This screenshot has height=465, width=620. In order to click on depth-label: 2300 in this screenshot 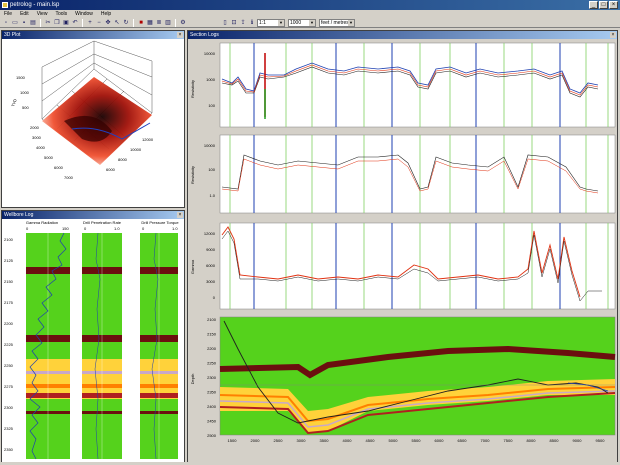, I will do `click(9, 407)`.